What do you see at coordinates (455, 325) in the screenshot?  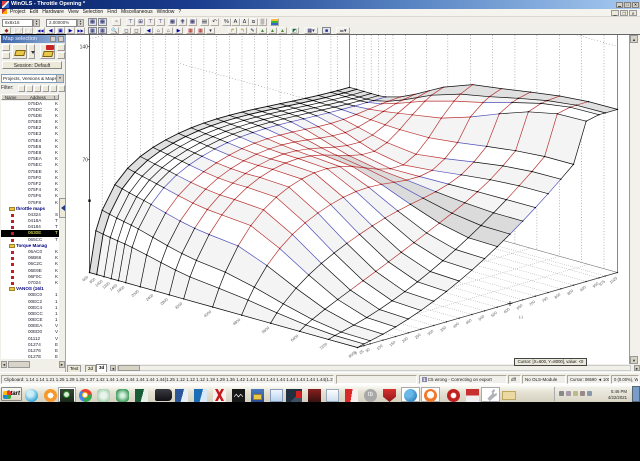 I see `svg-text: 400` at bounding box center [455, 325].